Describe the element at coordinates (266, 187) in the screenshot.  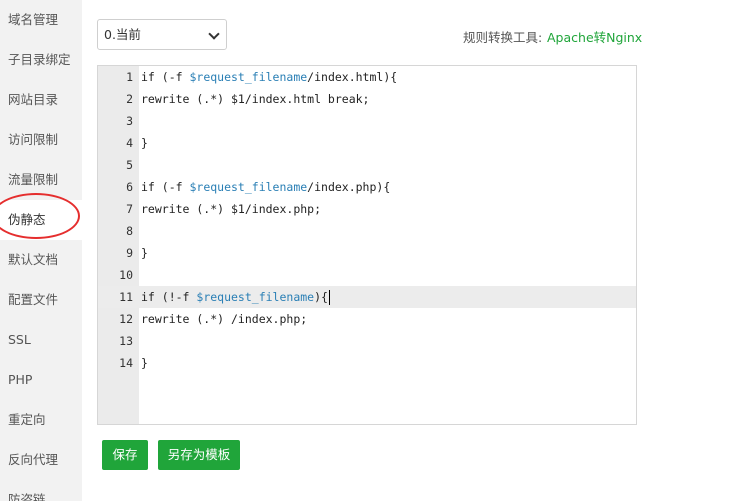
I see `code-line-text: if (-f $request_filename/index.php){` at that location.